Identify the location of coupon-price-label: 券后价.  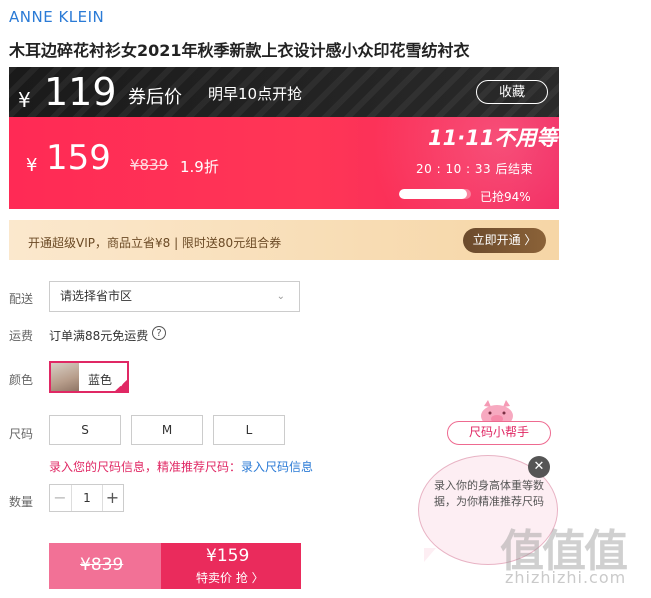
(155, 97).